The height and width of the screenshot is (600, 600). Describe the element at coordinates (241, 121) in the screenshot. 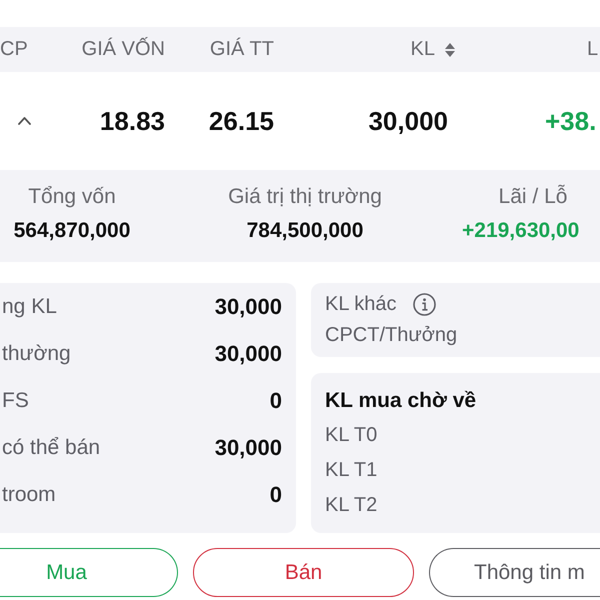

I see `table-cell: 26.15` at that location.